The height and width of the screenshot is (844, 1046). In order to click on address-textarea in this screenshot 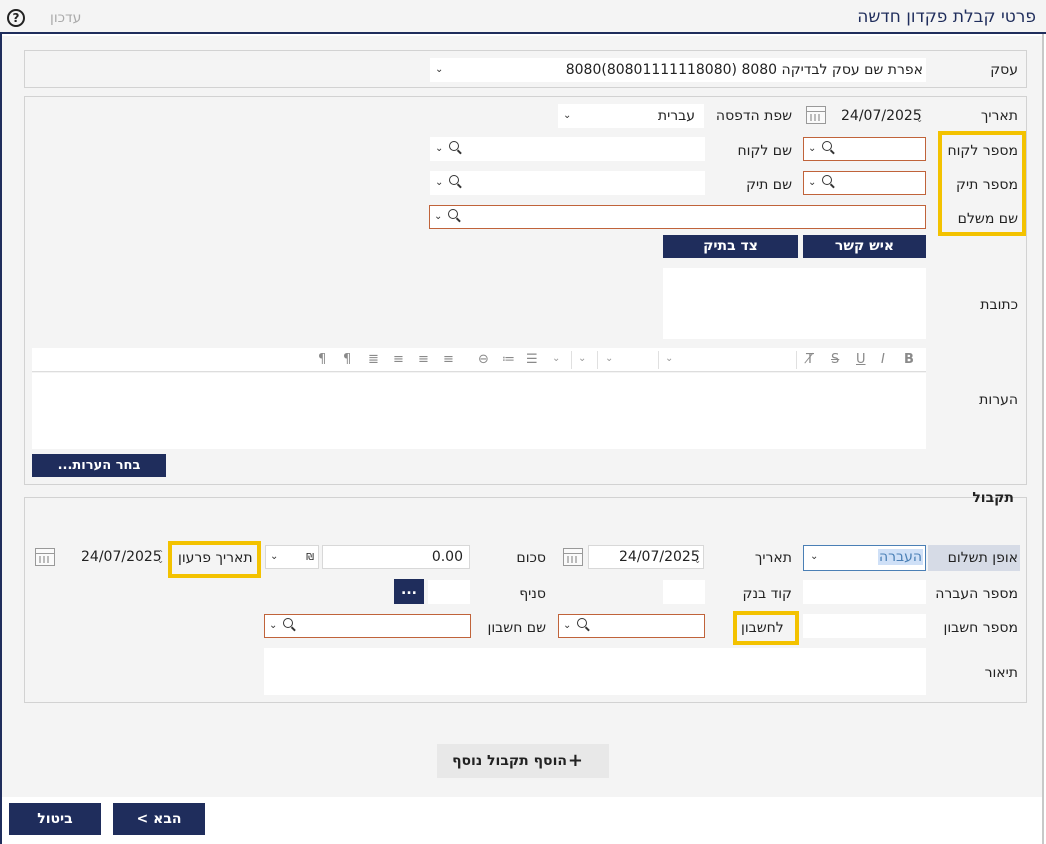, I will do `click(794, 303)`.